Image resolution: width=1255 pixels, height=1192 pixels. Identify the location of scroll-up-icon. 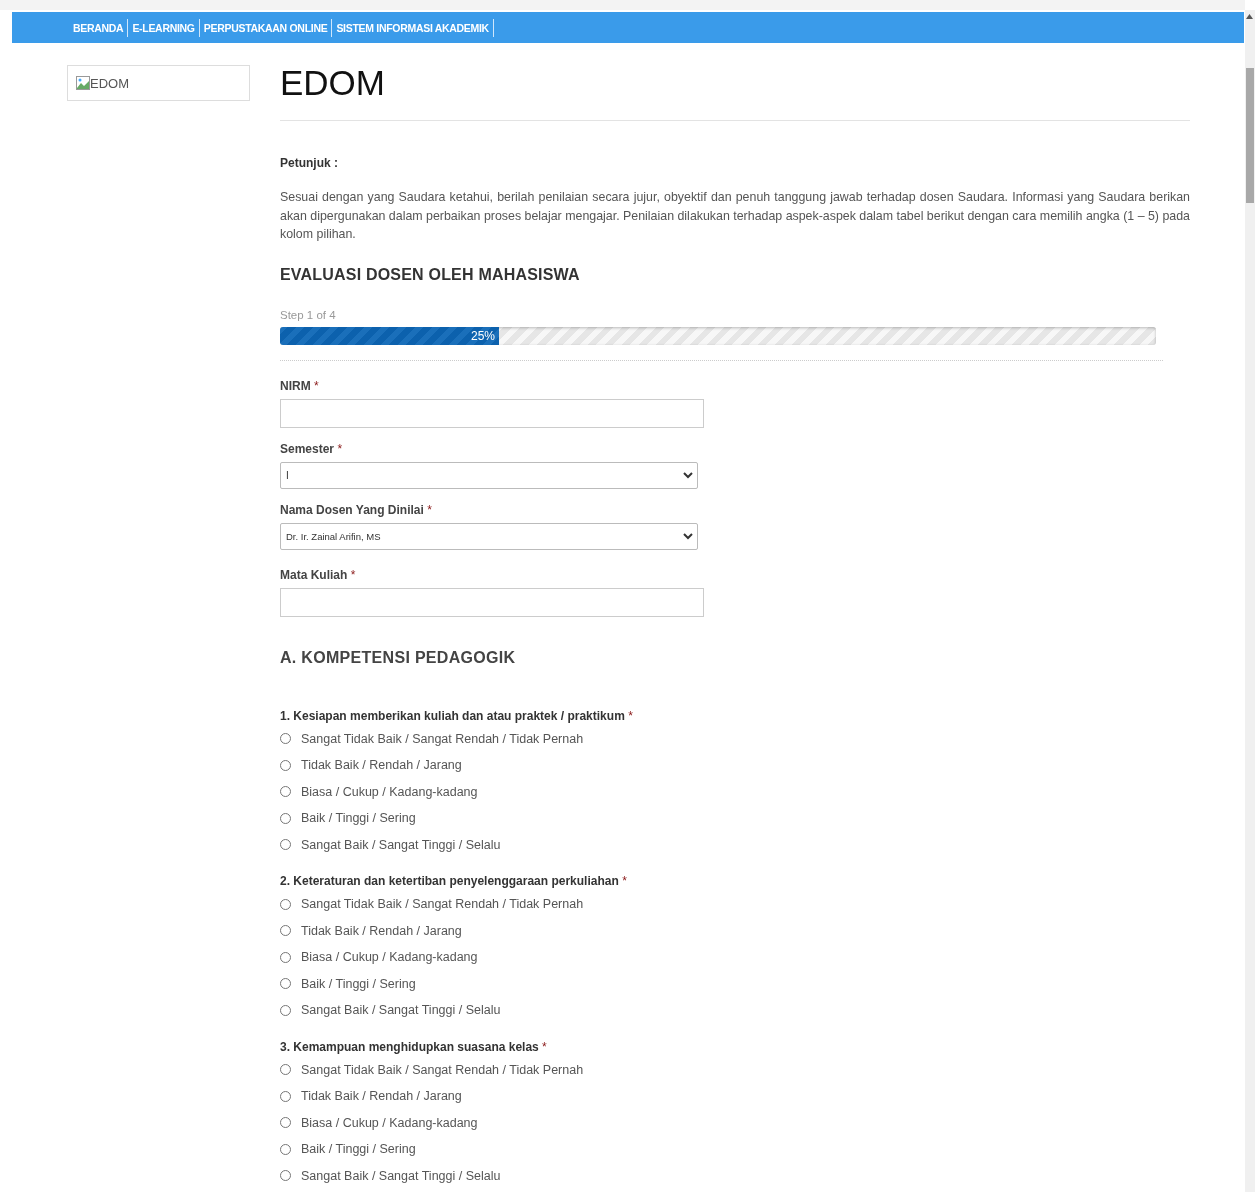
(1249, 16).